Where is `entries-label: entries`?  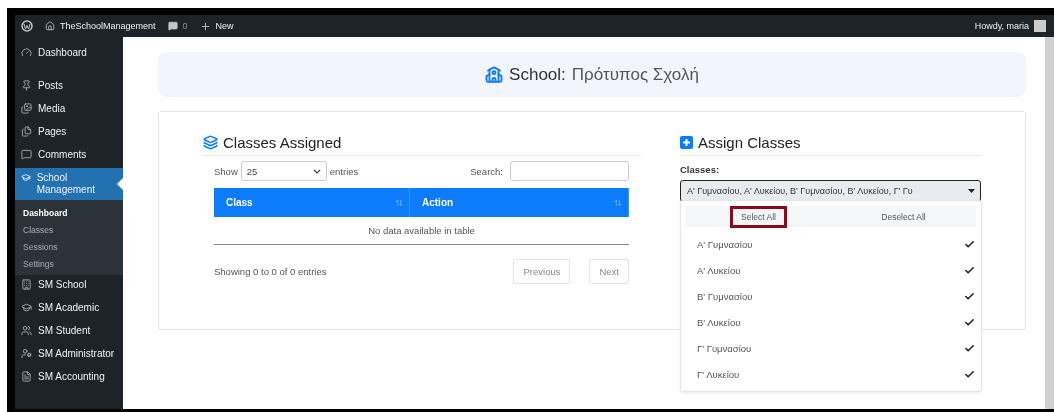
entries-label: entries is located at coordinates (344, 171).